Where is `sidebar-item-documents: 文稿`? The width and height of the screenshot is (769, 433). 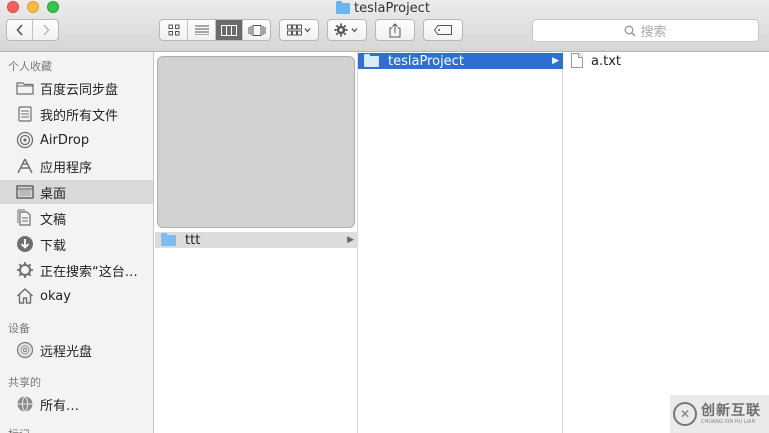
sidebar-item-documents: 文稿 is located at coordinates (76, 218).